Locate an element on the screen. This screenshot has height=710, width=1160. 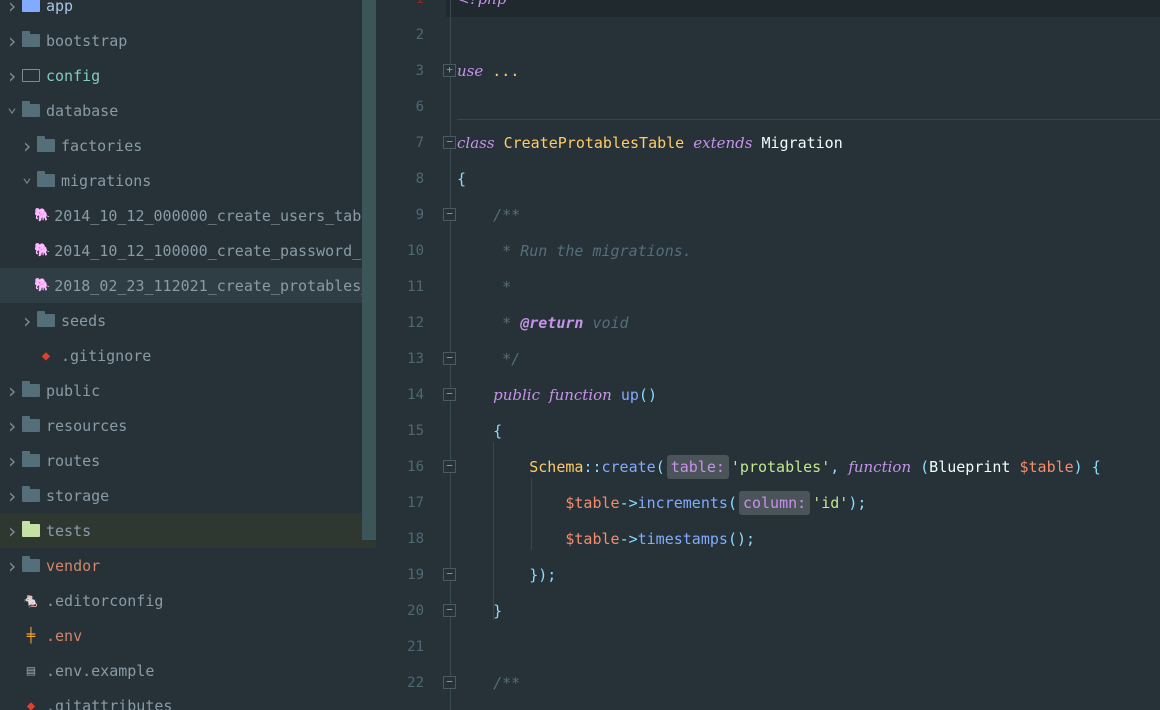
sidebar-scrollbar is located at coordinates (369, 270).